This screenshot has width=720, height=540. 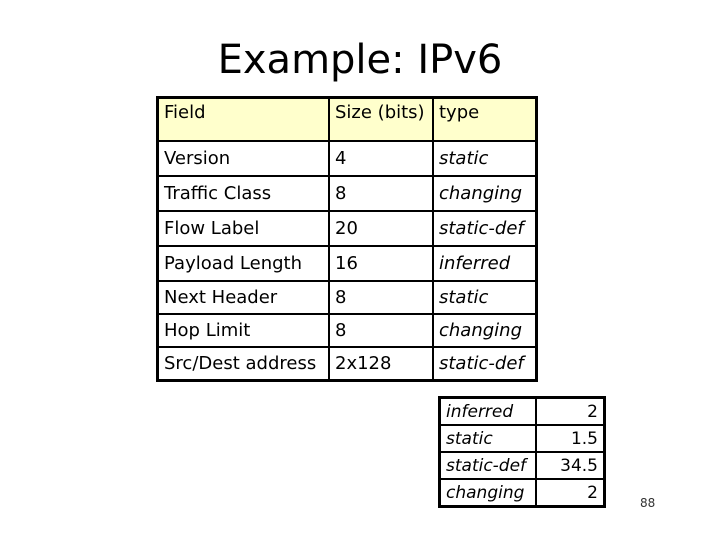 I want to click on field-cell: Traffic Class, so click(x=243, y=193).